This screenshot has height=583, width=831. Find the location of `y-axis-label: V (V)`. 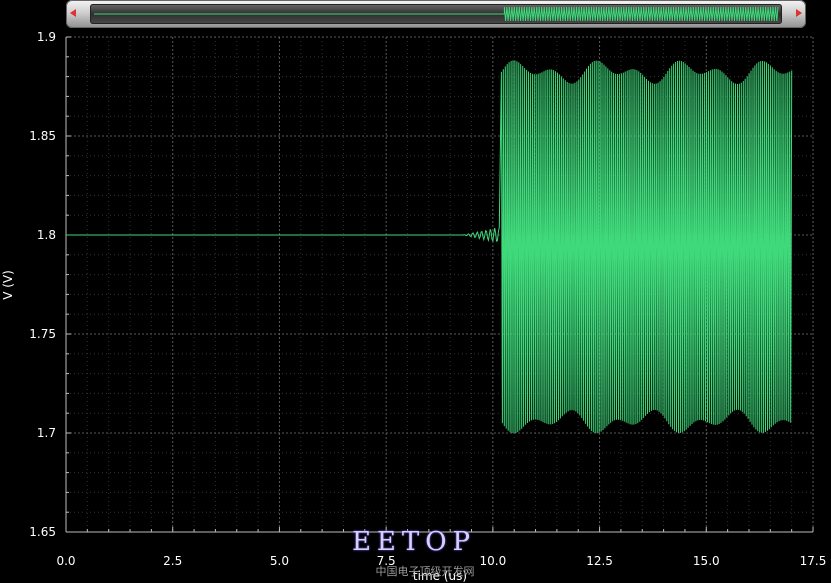

y-axis-label: V (V) is located at coordinates (8, 285).